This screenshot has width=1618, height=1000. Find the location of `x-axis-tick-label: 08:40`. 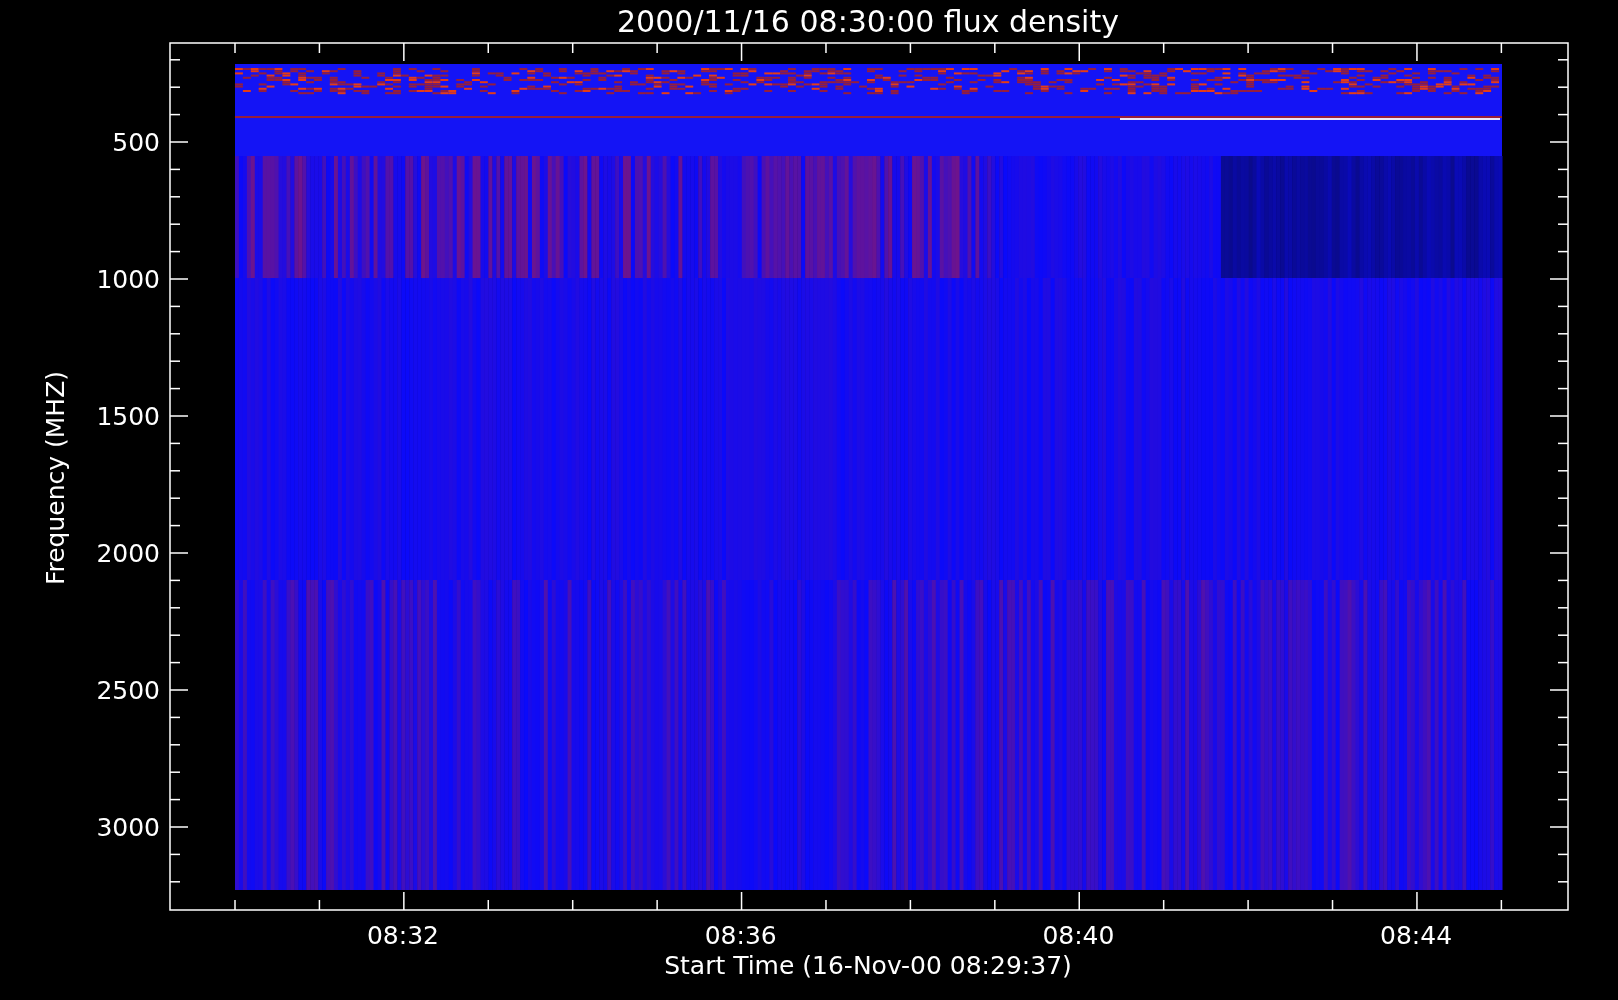

x-axis-tick-label: 08:40 is located at coordinates (1078, 935).